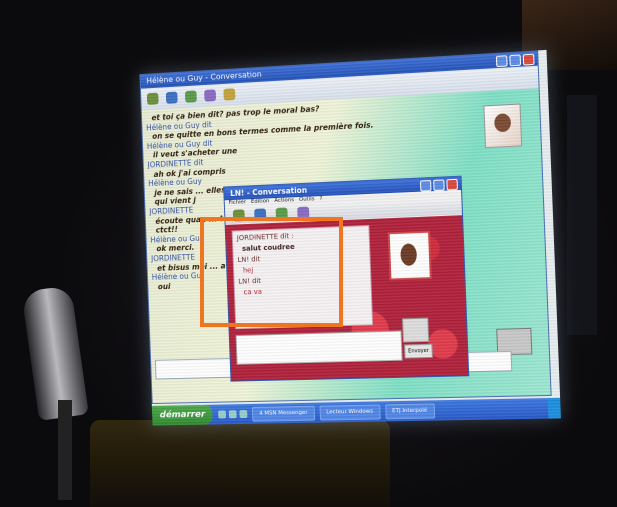 The width and height of the screenshot is (617, 507). I want to click on menu-item: Édition, so click(260, 202).